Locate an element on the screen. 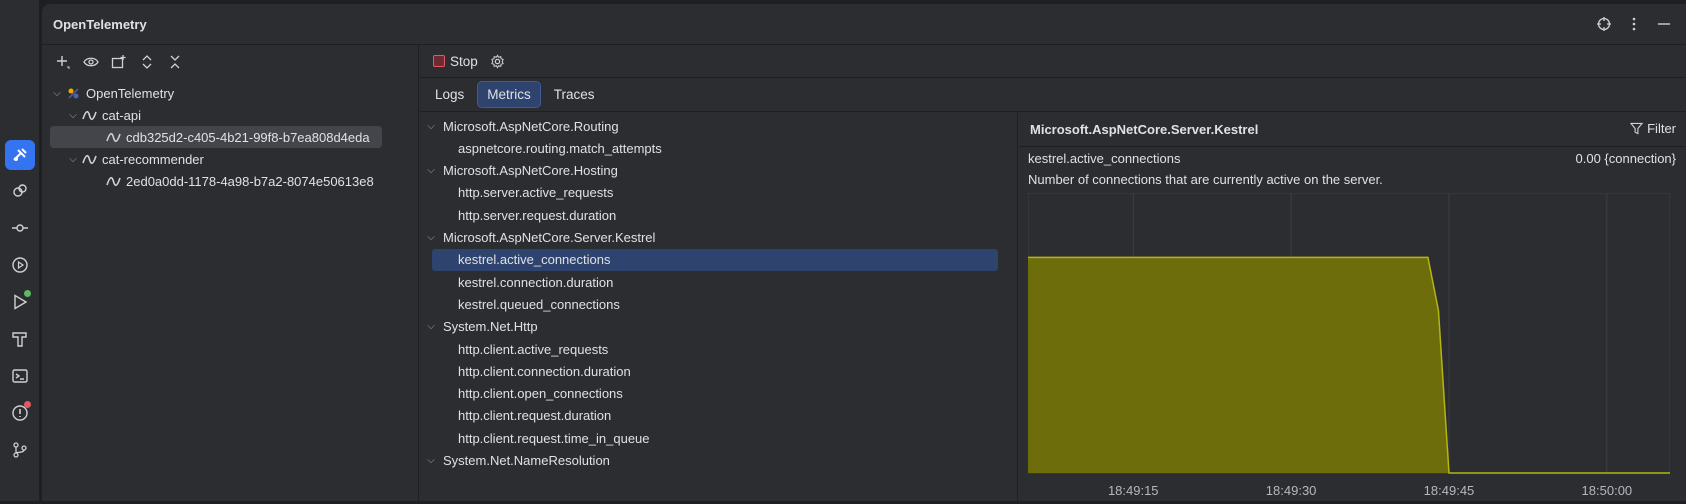  new-tab-icon is located at coordinates (118, 62).